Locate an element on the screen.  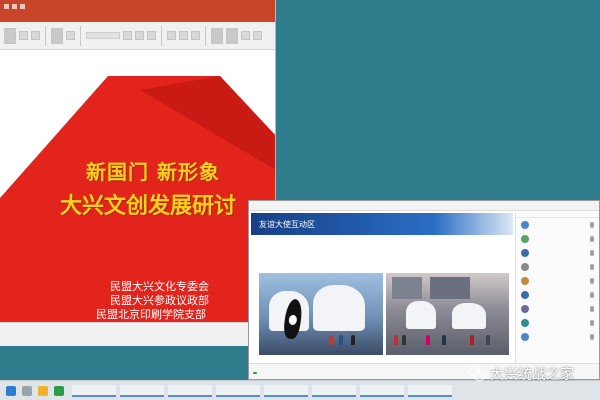
undo-icon is located at coordinates (14, 6).